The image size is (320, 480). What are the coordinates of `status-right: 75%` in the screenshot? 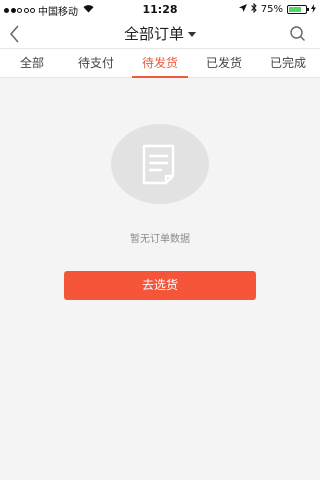 It's located at (277, 9).